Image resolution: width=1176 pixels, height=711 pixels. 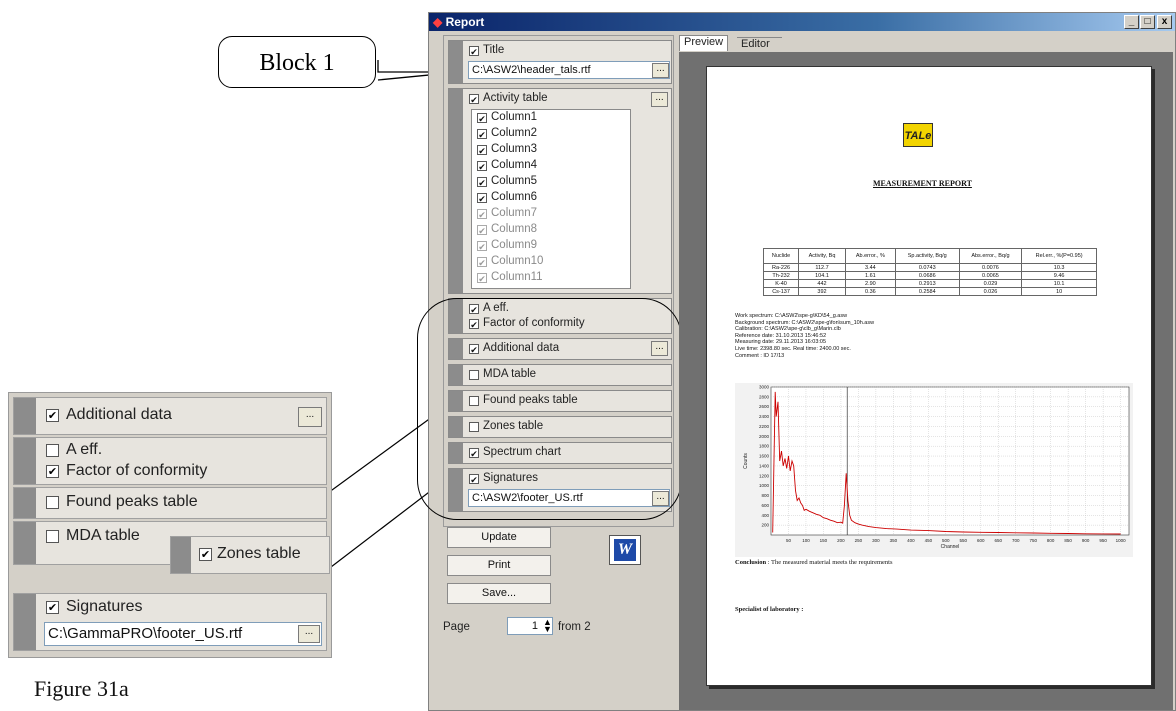 I want to click on inset-checkbox-additional: ✔, so click(x=52, y=415).